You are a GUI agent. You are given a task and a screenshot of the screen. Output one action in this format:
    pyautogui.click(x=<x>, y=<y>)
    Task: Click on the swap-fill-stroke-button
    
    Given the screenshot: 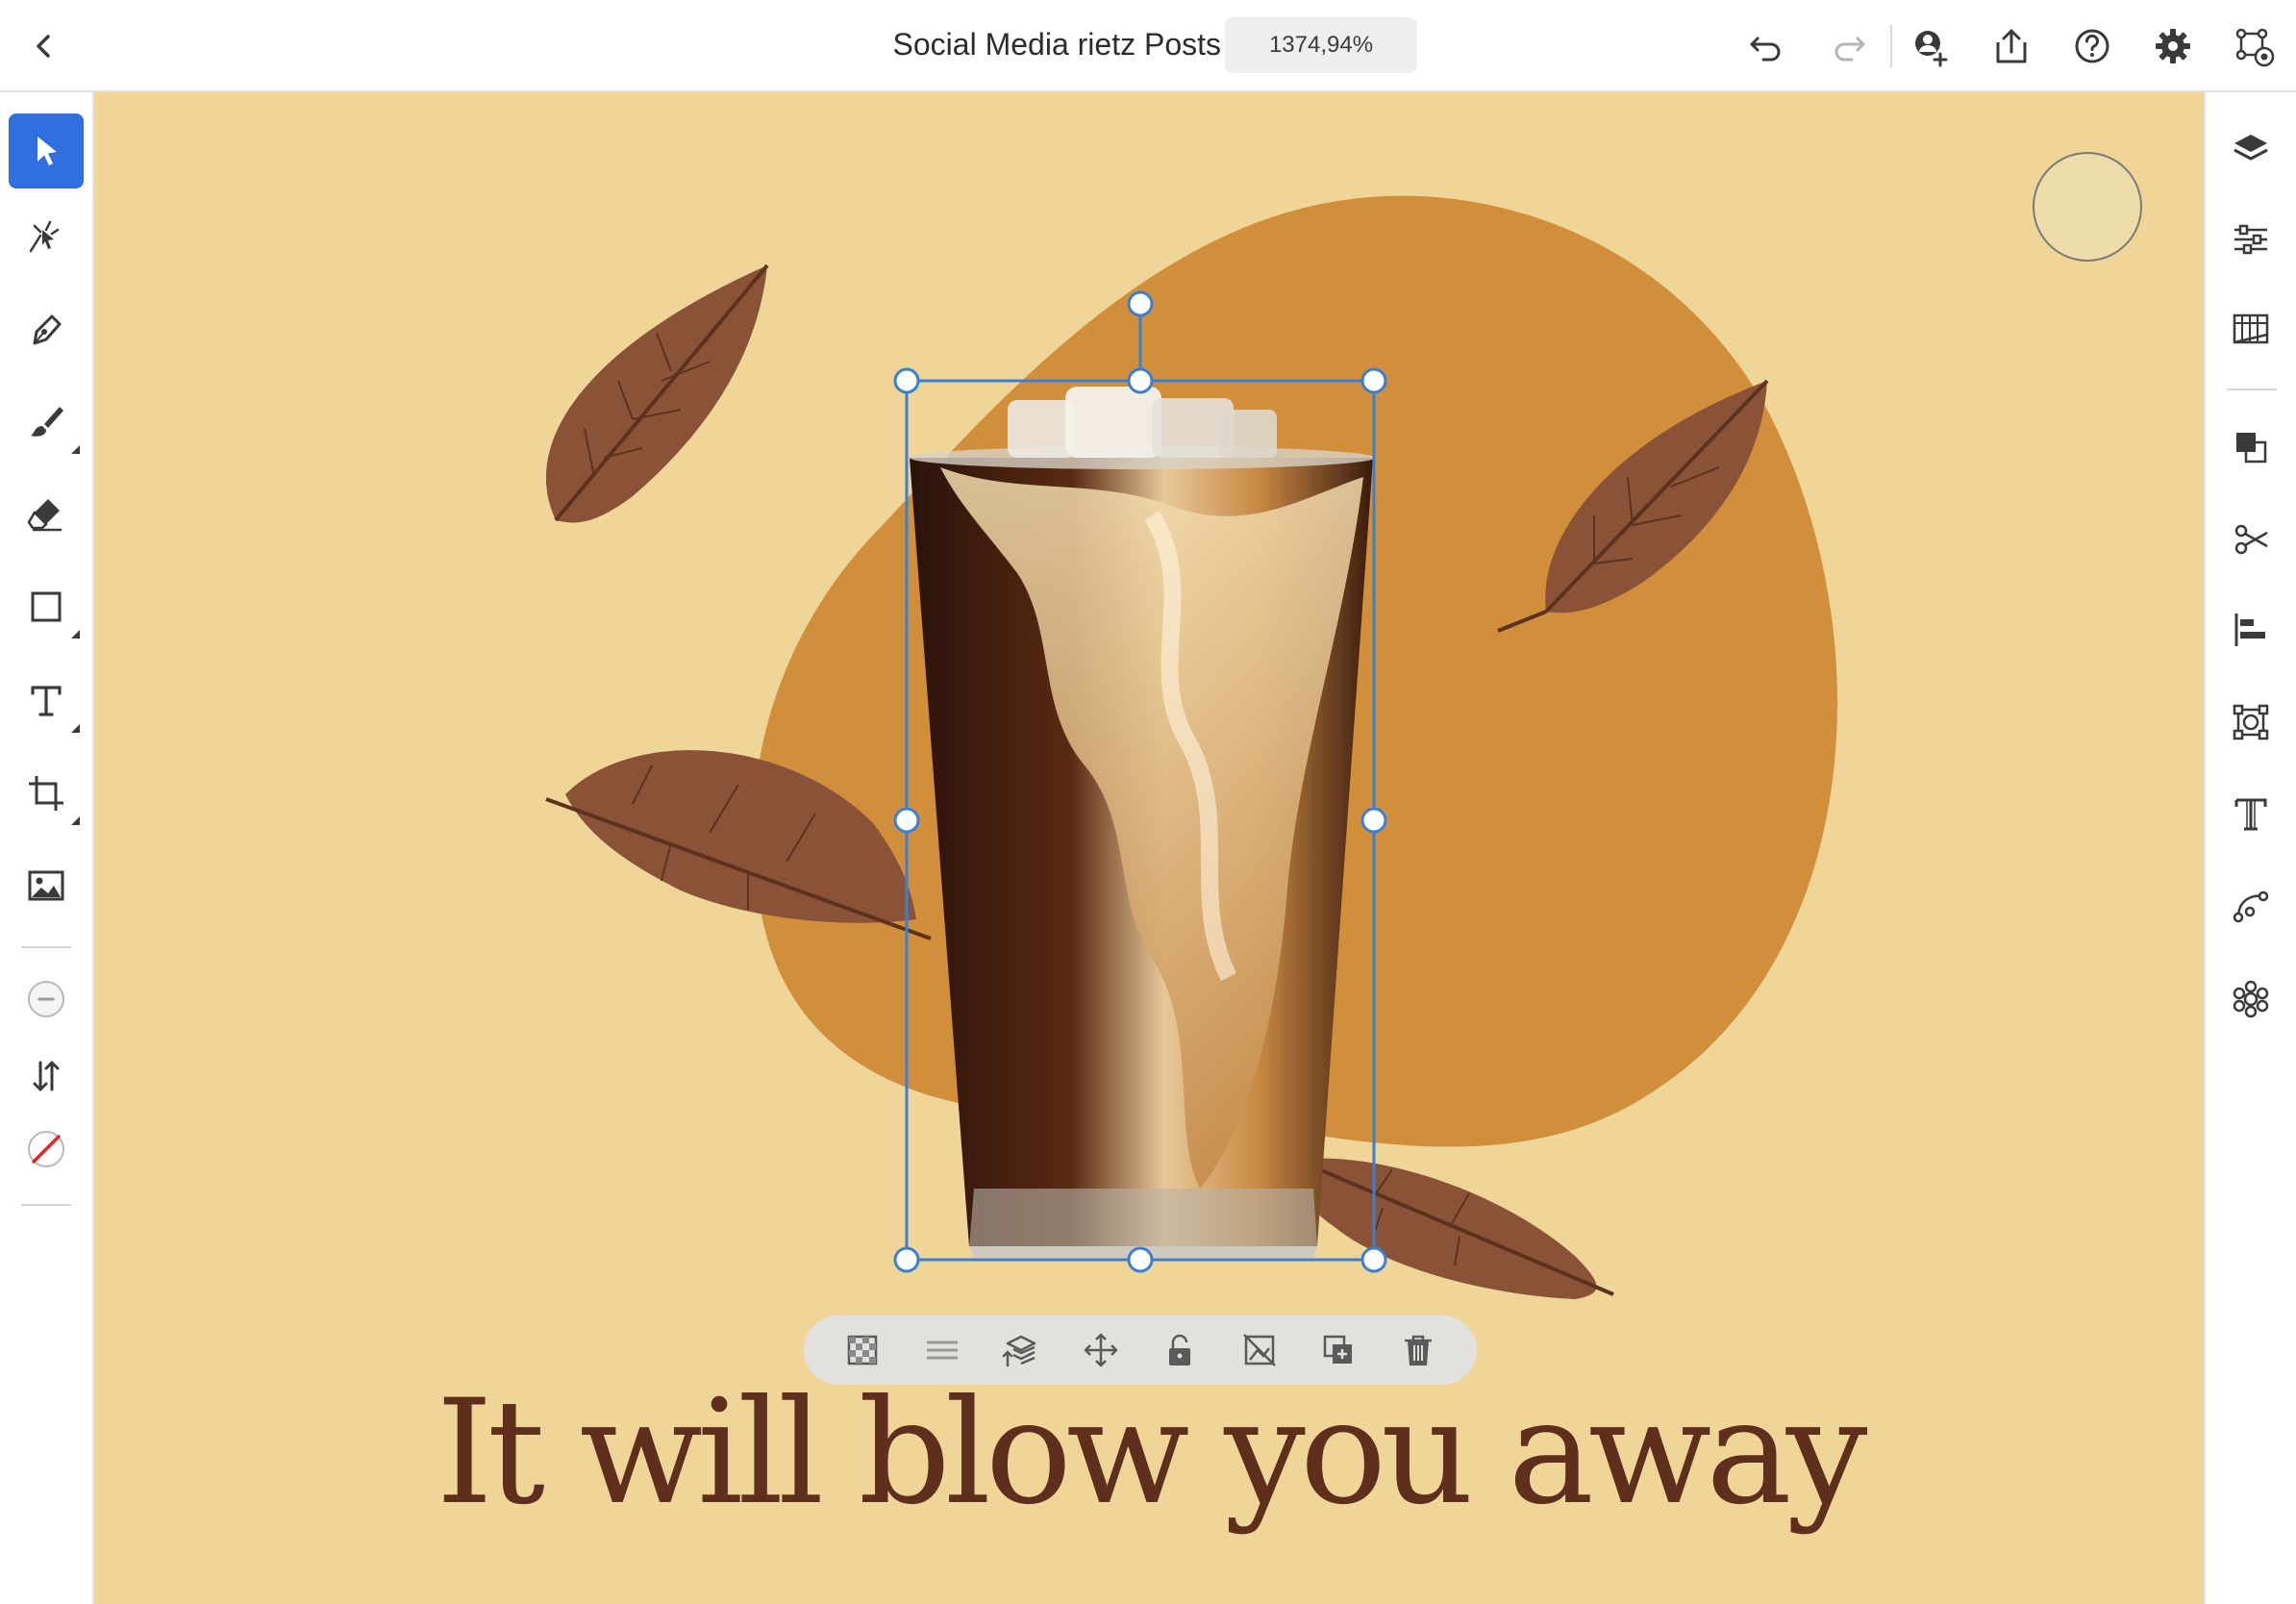 What is the action you would take?
    pyautogui.click(x=46, y=1076)
    